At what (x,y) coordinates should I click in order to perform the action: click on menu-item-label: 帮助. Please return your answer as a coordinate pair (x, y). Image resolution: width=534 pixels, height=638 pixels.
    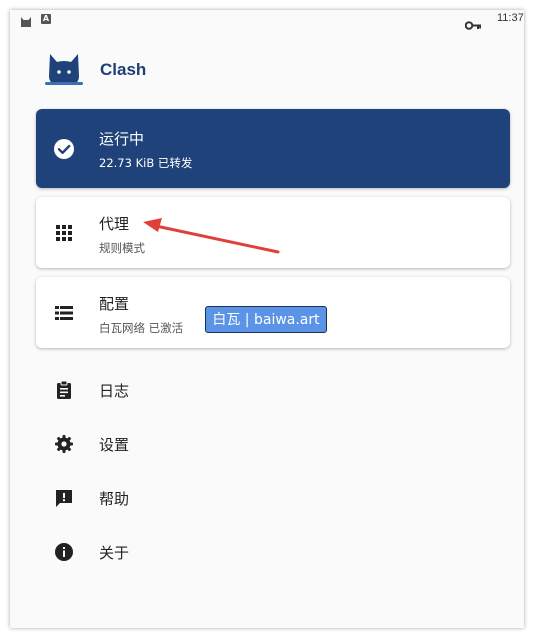
    Looking at the image, I should click on (114, 499).